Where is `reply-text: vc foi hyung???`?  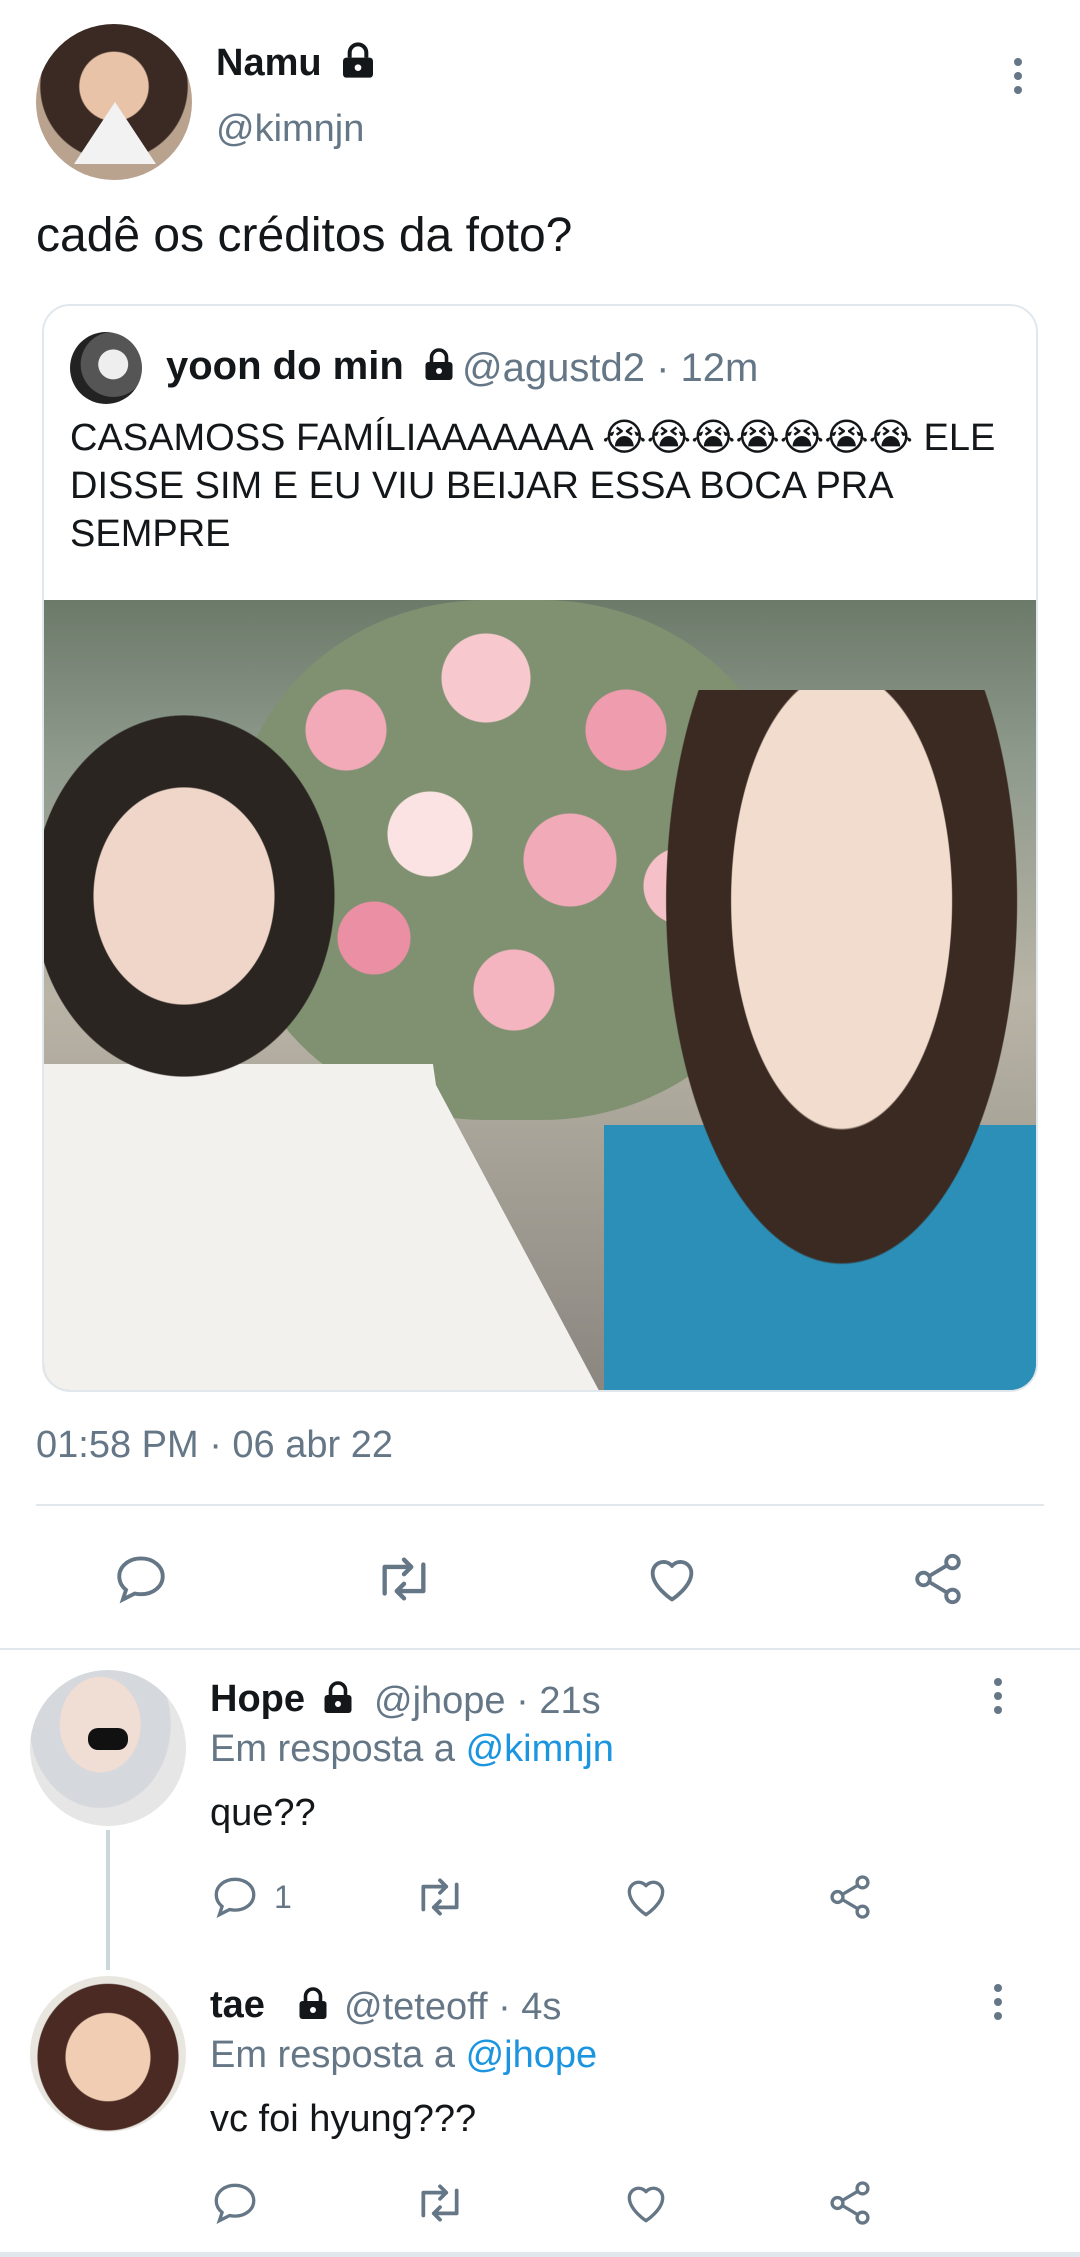
reply-text: vc foi hyung??? is located at coordinates (343, 2119).